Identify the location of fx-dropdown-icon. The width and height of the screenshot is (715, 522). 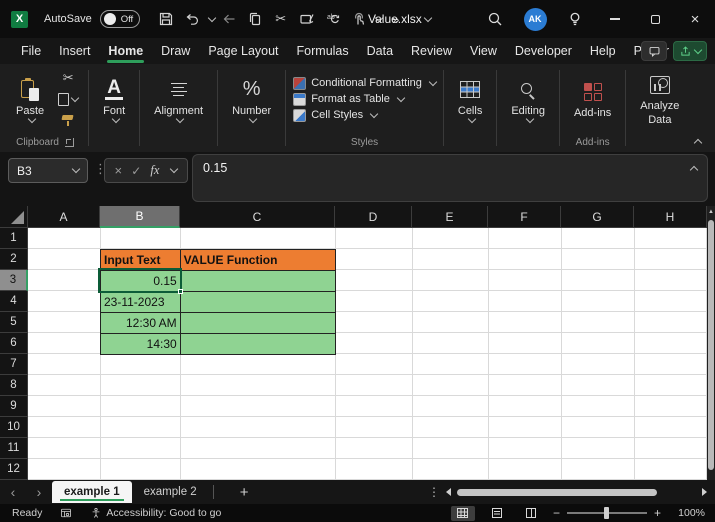
(174, 169).